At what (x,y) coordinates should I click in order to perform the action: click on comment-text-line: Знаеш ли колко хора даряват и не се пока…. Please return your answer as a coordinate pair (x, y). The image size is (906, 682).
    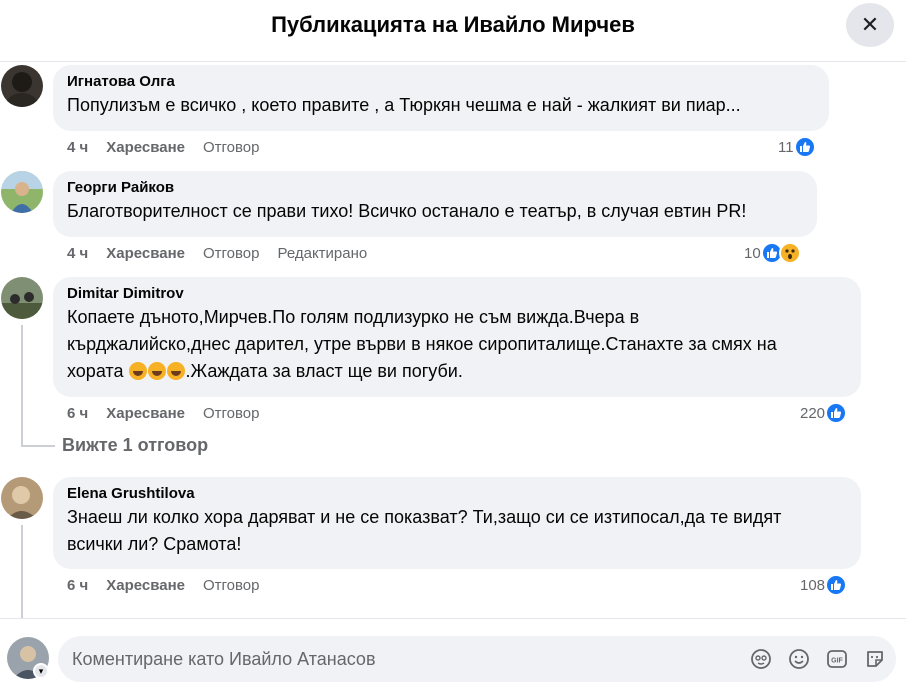
    Looking at the image, I should click on (424, 517).